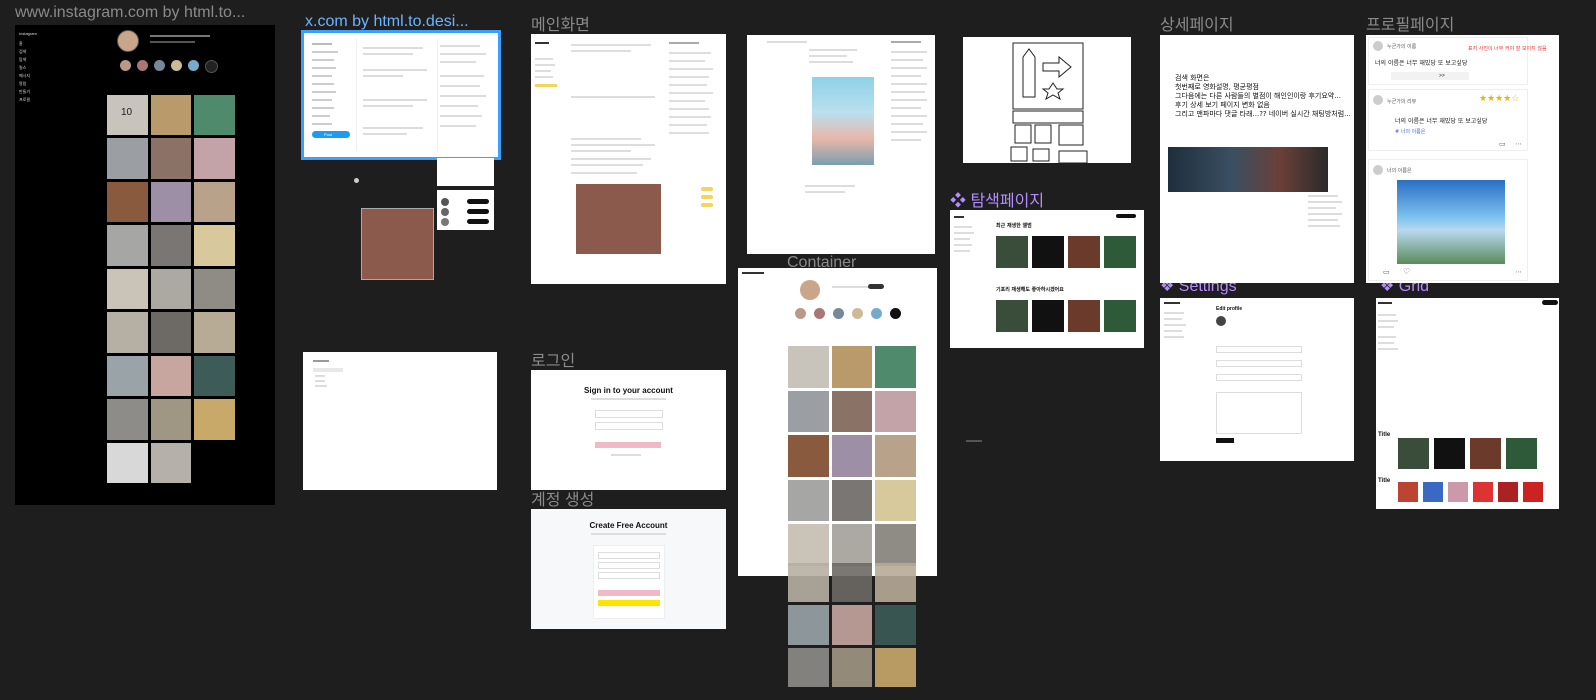 This screenshot has height=700, width=1596. I want to click on frame-label-profile: 프로필페이지, so click(1410, 23).